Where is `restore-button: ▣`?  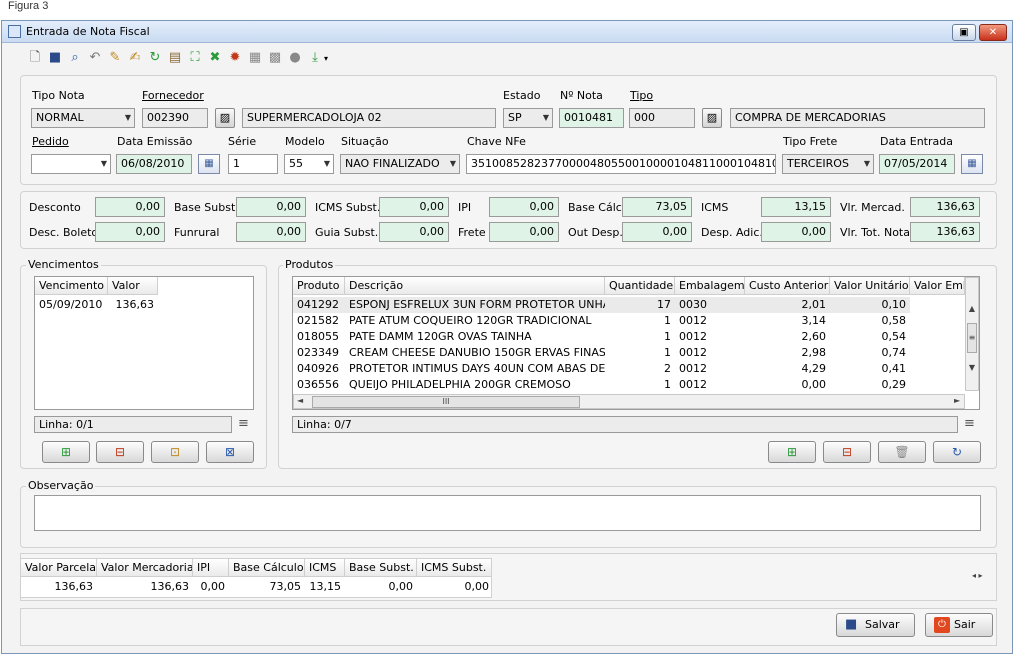 restore-button: ▣ is located at coordinates (964, 32).